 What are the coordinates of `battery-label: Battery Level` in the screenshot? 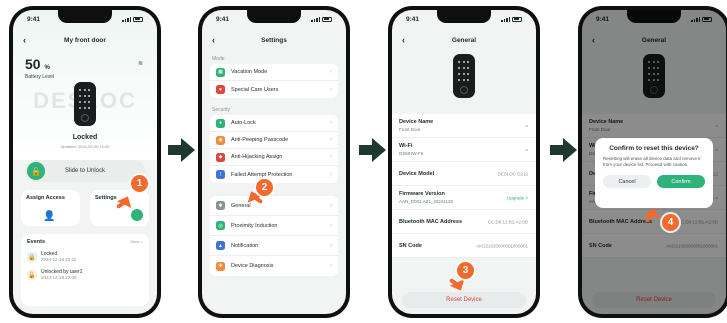 It's located at (40, 77).